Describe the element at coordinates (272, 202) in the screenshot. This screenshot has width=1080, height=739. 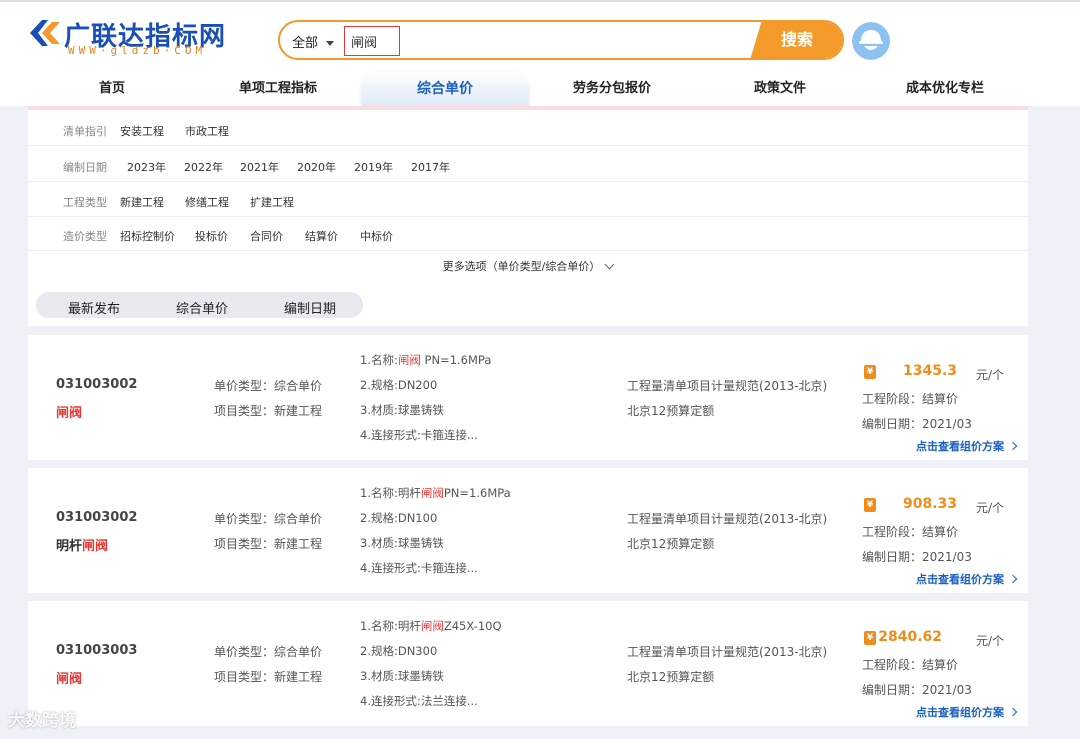
I see `filter-option: 扩建工程` at that location.